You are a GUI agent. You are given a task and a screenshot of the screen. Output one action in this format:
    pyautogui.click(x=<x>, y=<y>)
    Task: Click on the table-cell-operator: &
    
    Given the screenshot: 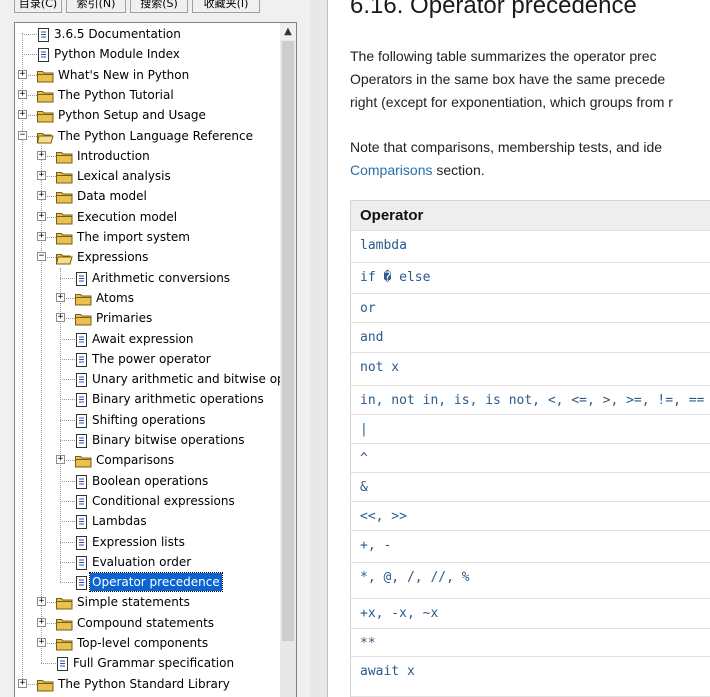 What is the action you would take?
    pyautogui.click(x=364, y=487)
    